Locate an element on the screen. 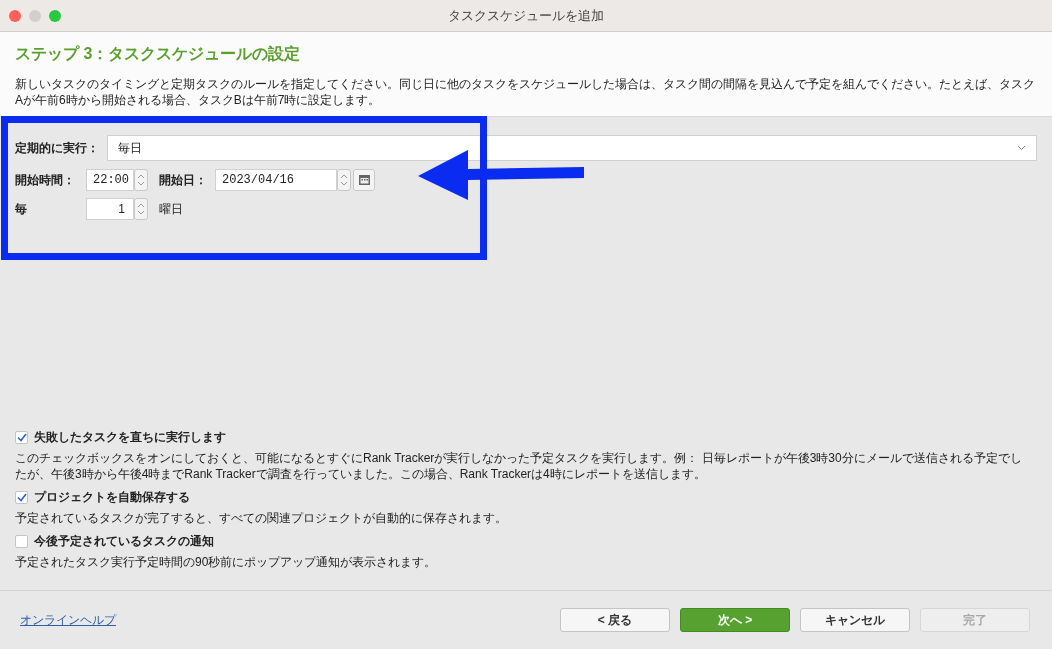 Image resolution: width=1052 pixels, height=649 pixels. wizard-button: キャンセル is located at coordinates (855, 620).